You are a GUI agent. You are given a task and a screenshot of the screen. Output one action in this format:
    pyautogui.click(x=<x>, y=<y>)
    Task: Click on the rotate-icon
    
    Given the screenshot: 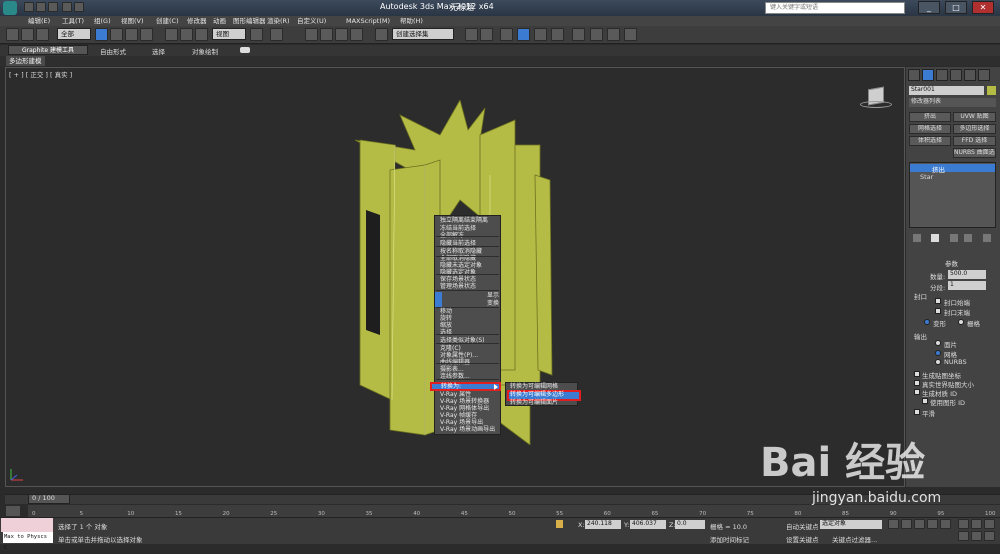 What is the action you would take?
    pyautogui.click(x=186, y=34)
    